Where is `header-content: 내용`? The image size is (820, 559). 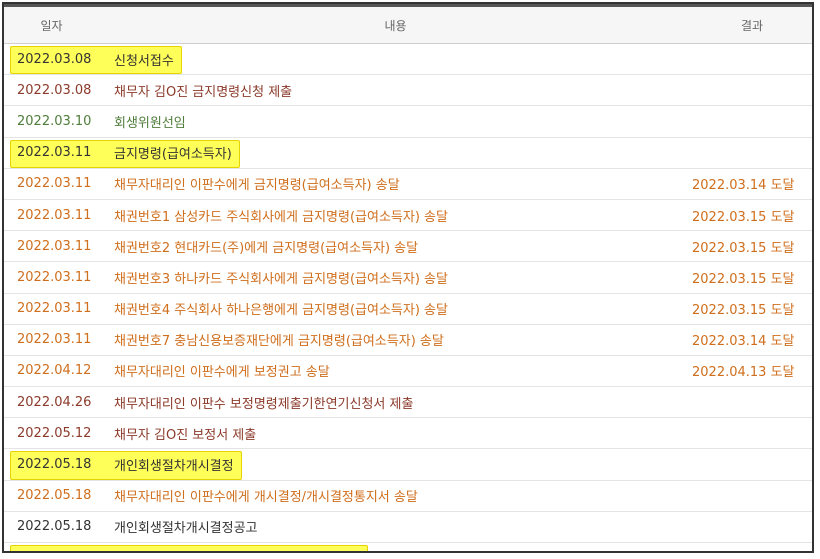
header-content: 내용 is located at coordinates (395, 25).